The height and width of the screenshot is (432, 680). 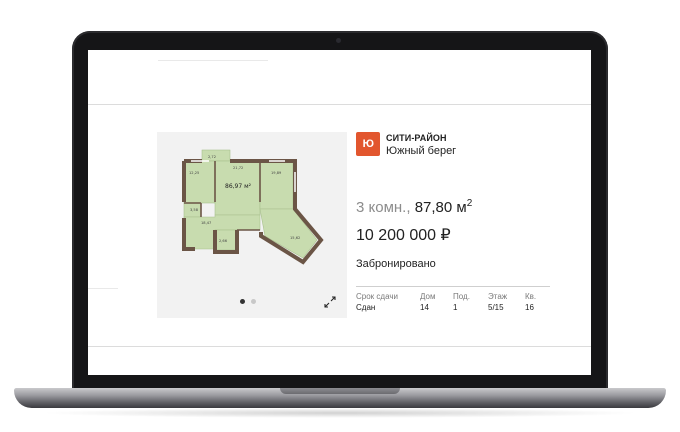 What do you see at coordinates (421, 151) in the screenshot?
I see `complex-name: Южный берег` at bounding box center [421, 151].